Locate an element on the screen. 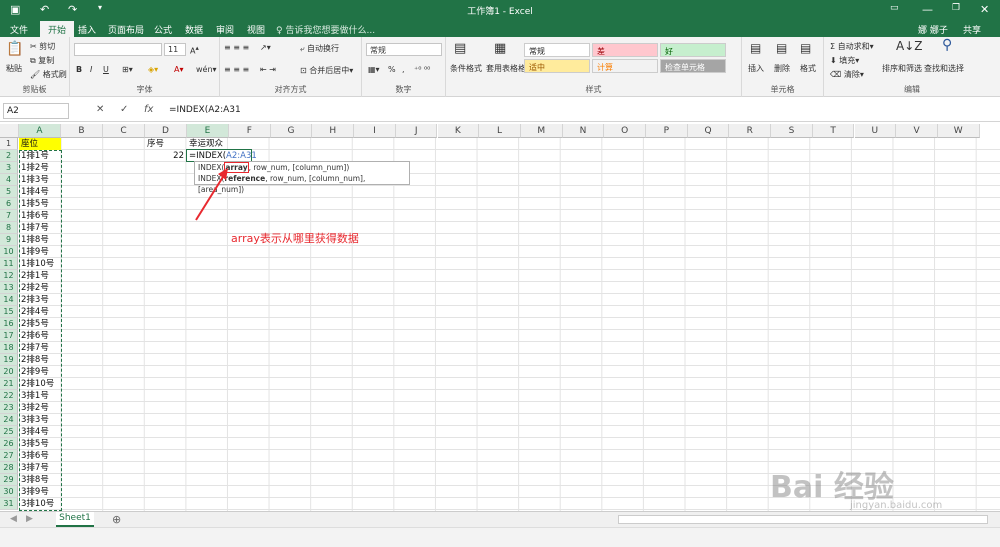 The width and height of the screenshot is (1000, 547). tab-view: 视图 is located at coordinates (256, 29).